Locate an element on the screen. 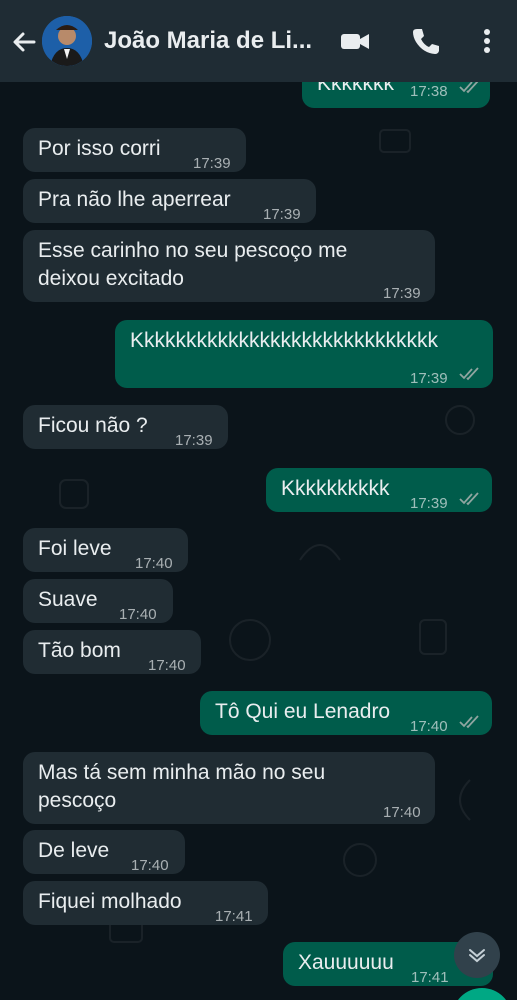  incoming-message: Ficou não ? 17:39 is located at coordinates (125, 427).